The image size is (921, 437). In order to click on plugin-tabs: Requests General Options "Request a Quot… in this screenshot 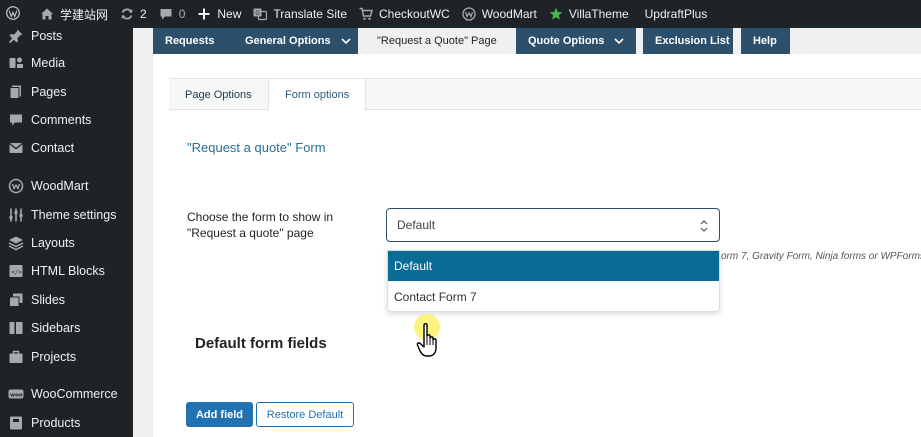, I will do `click(527, 41)`.